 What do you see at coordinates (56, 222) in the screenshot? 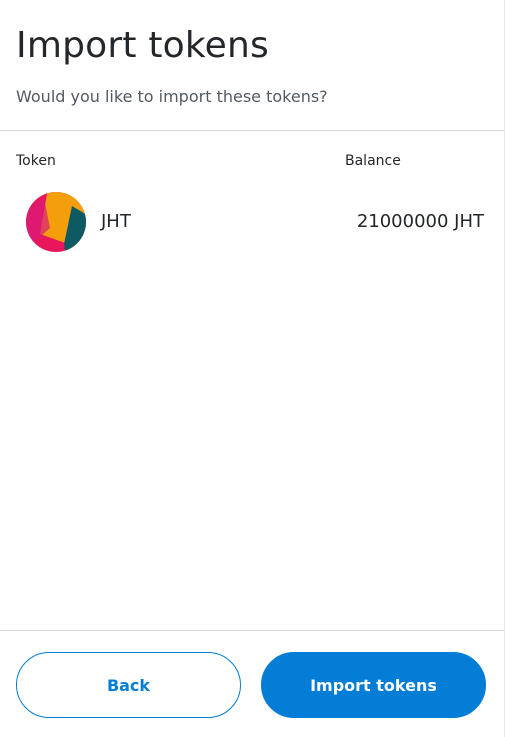
I see `token-avatar-icon` at bounding box center [56, 222].